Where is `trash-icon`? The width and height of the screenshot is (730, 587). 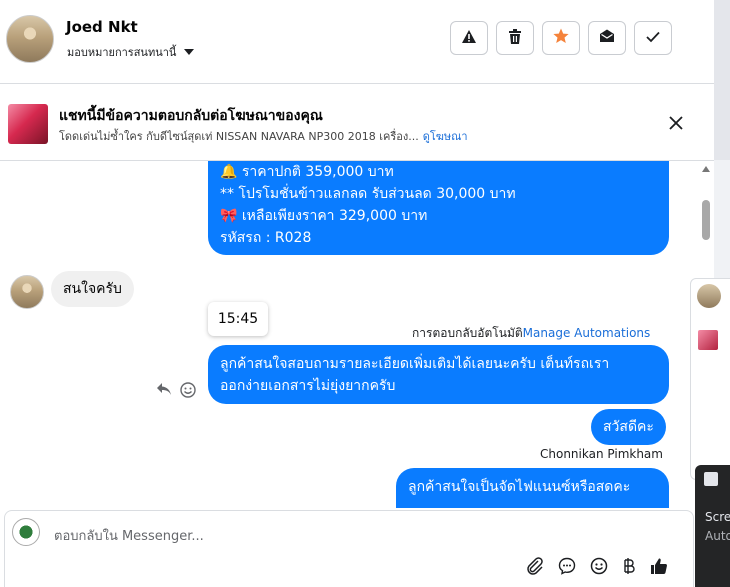
trash-icon is located at coordinates (515, 38).